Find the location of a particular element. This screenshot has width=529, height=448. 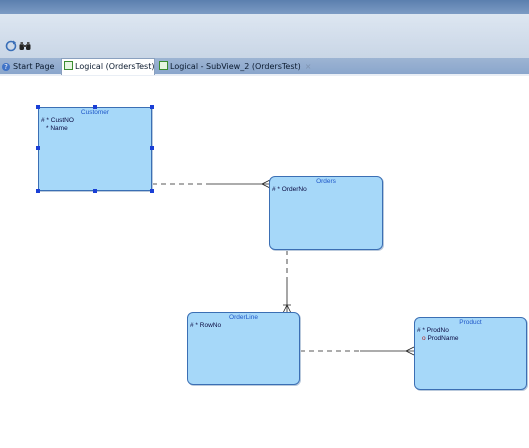

entity-title: Orders is located at coordinates (326, 181).